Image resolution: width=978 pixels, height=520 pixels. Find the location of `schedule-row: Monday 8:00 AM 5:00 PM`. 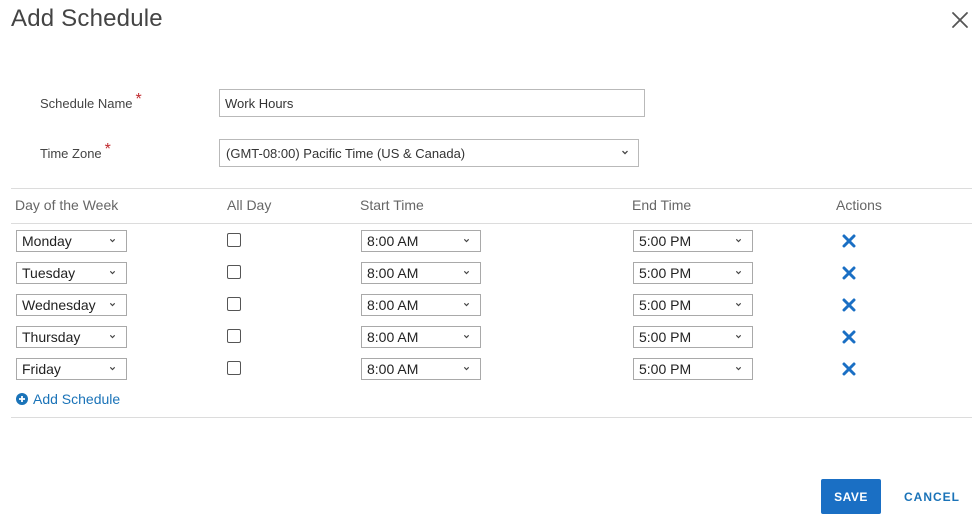

schedule-row: Monday 8:00 AM 5:00 PM is located at coordinates (489, 241).